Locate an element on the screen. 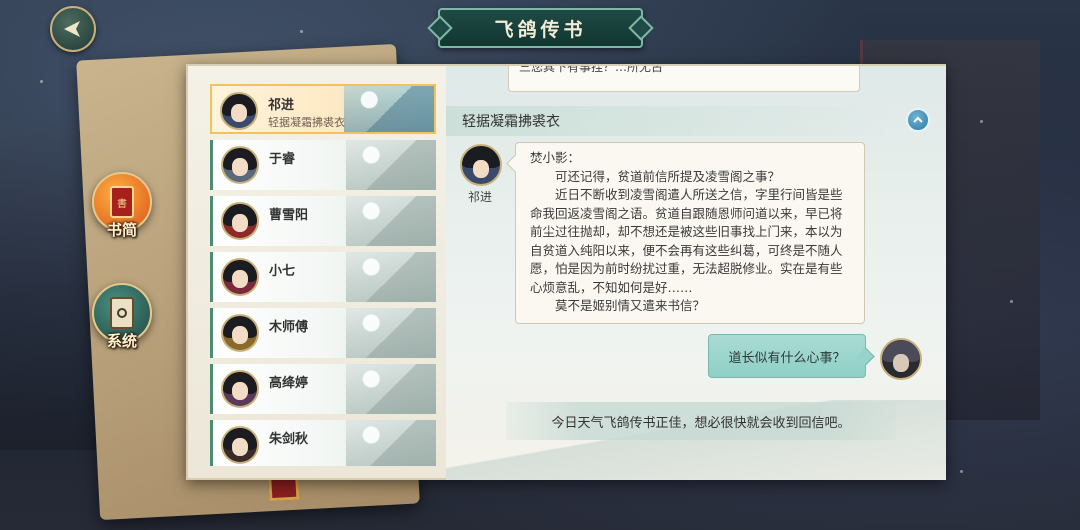 The image size is (1080, 530). contact-item: 小七 is located at coordinates (323, 277).